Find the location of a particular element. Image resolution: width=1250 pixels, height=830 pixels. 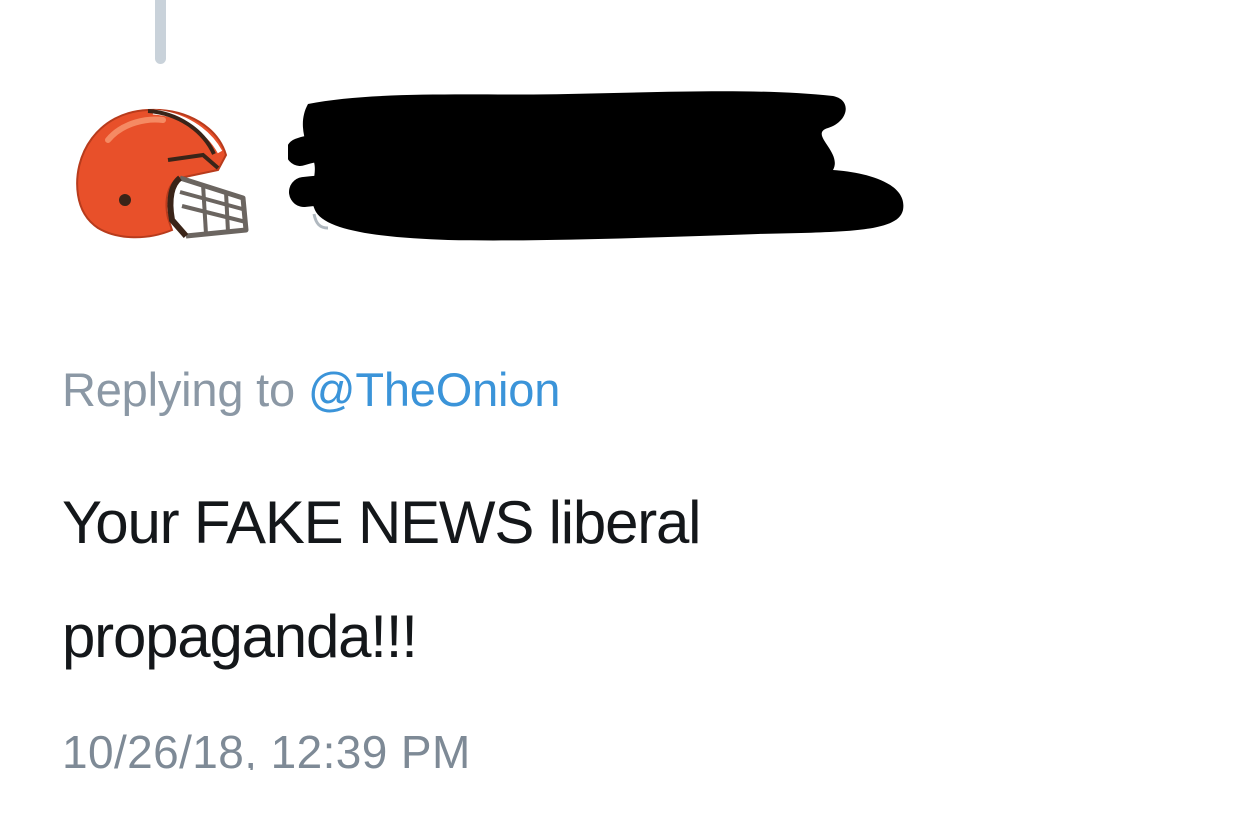

redacted-author-name is located at coordinates (602, 167).